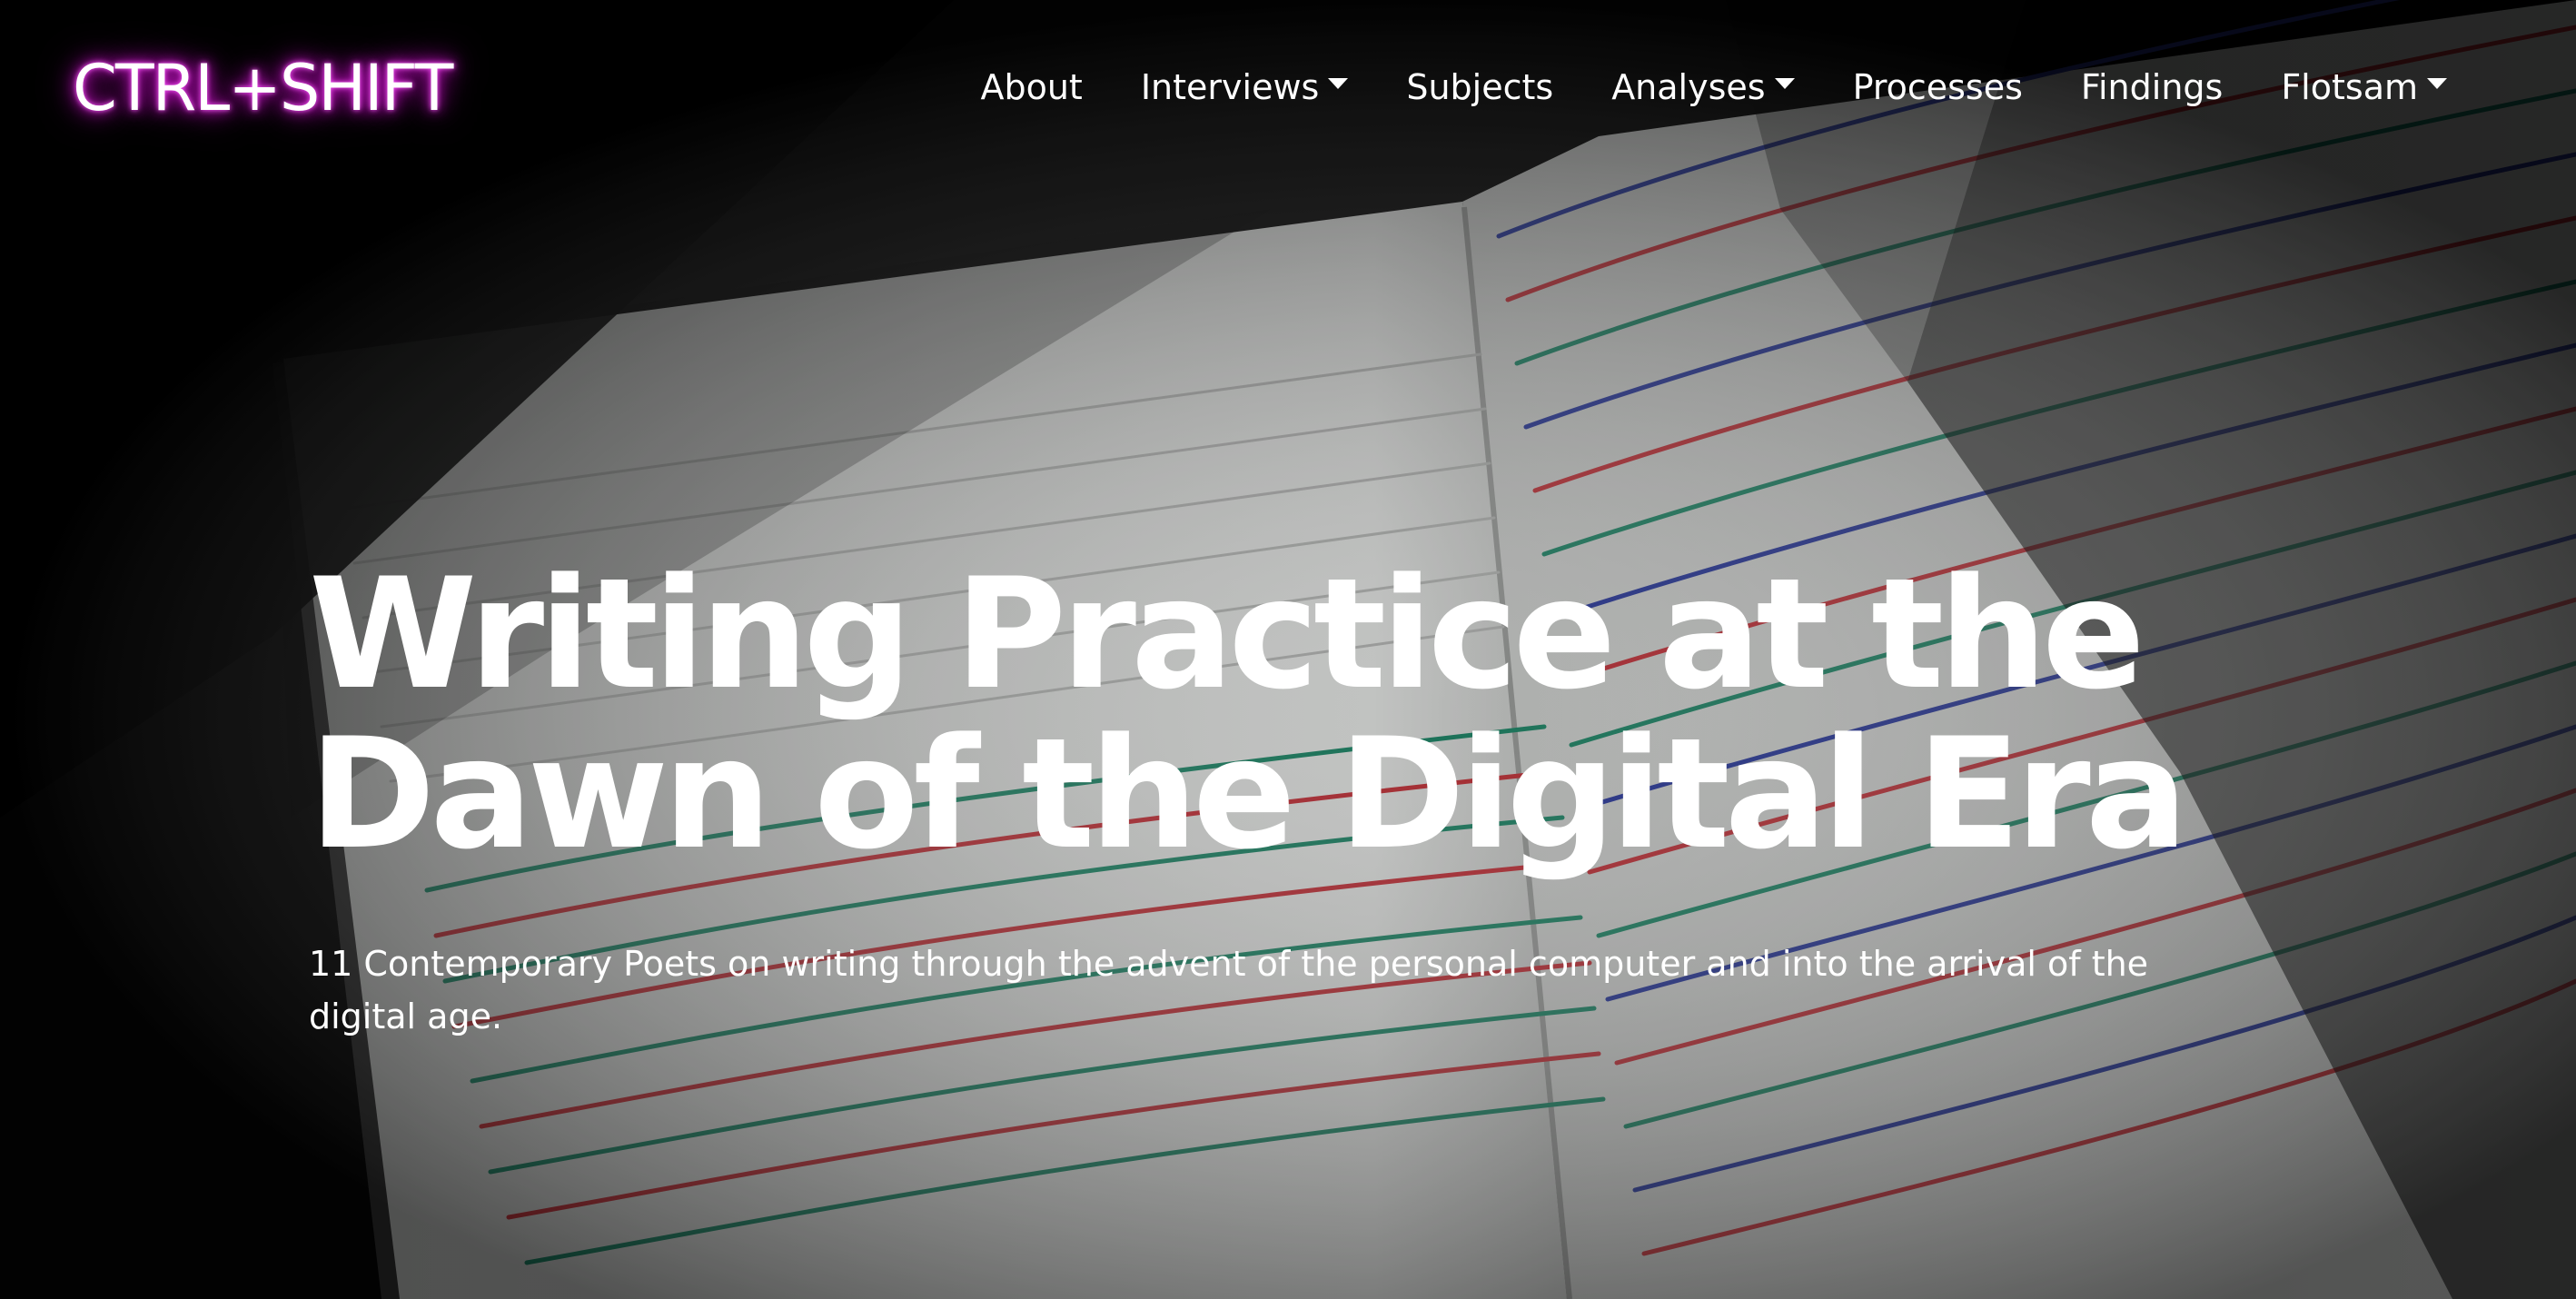 The image size is (2576, 1299). What do you see at coordinates (1688, 87) in the screenshot?
I see `nav-item-label: Analyses` at bounding box center [1688, 87].